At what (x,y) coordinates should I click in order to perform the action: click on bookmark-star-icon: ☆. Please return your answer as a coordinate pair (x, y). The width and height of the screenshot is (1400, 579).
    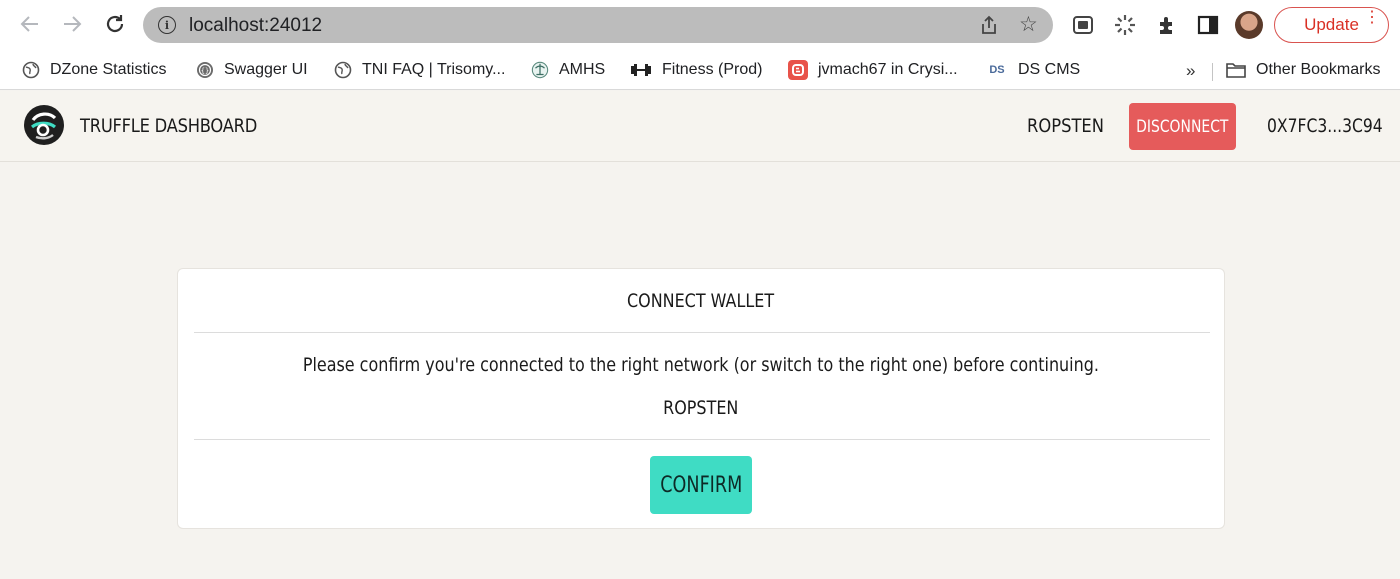
    Looking at the image, I should click on (1028, 24).